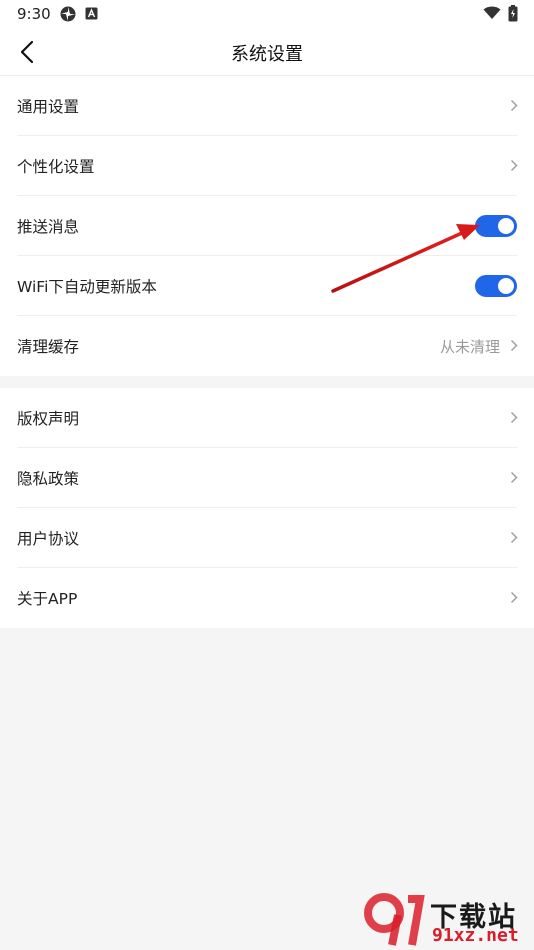  Describe the element at coordinates (475, 935) in the screenshot. I see `watermark-url: 91xz.net` at that location.